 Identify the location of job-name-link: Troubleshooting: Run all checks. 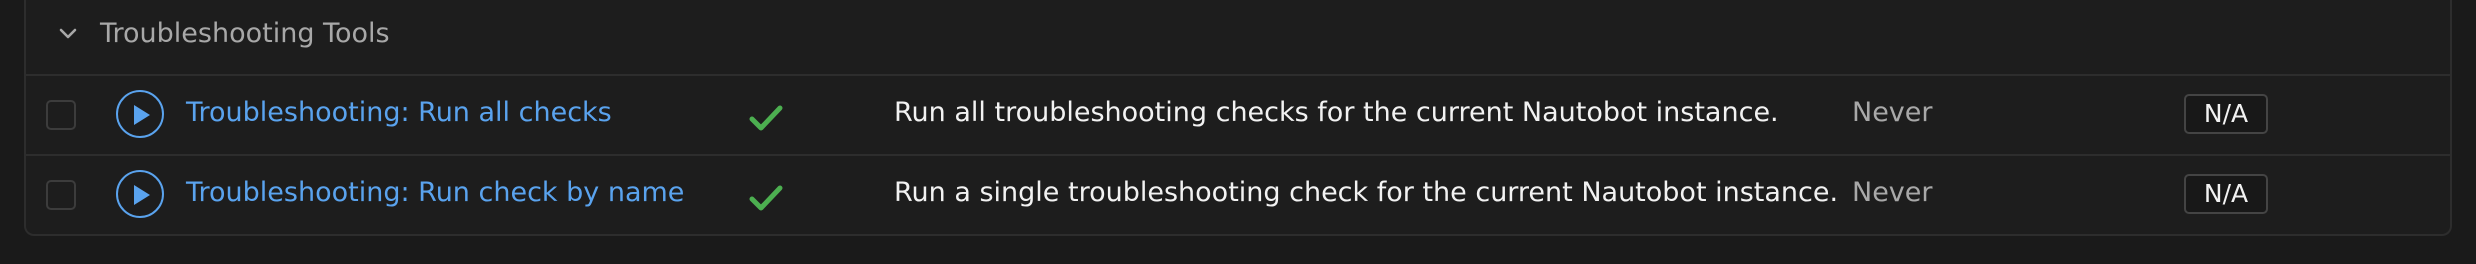
(399, 113).